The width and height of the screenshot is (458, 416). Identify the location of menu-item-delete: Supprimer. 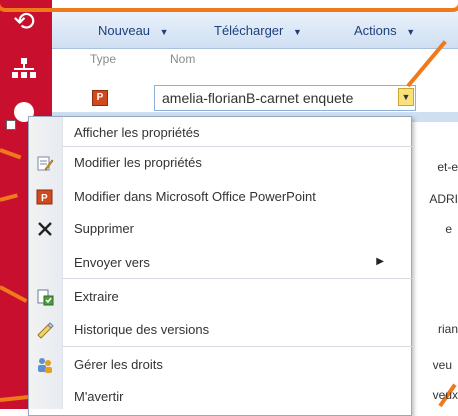
(225, 229).